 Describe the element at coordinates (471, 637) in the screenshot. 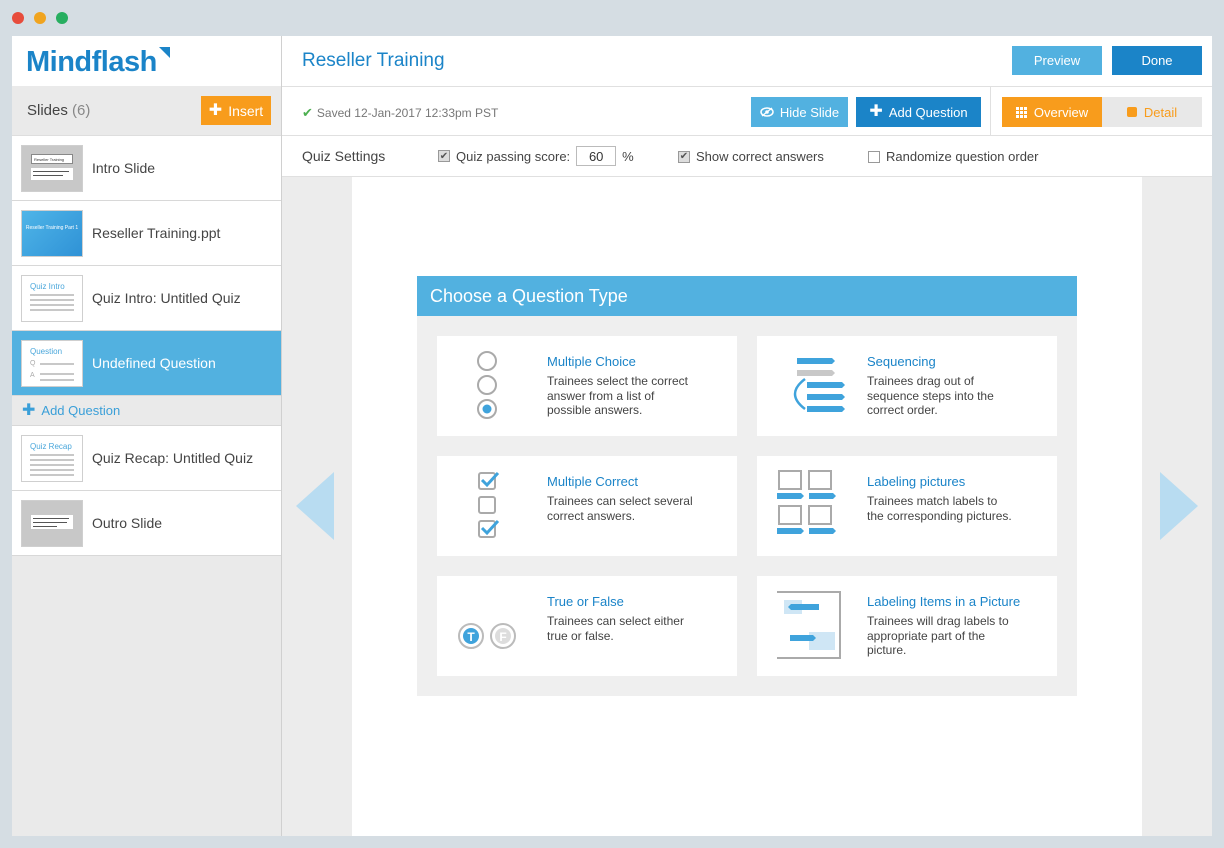

I see `svg-text: T` at that location.